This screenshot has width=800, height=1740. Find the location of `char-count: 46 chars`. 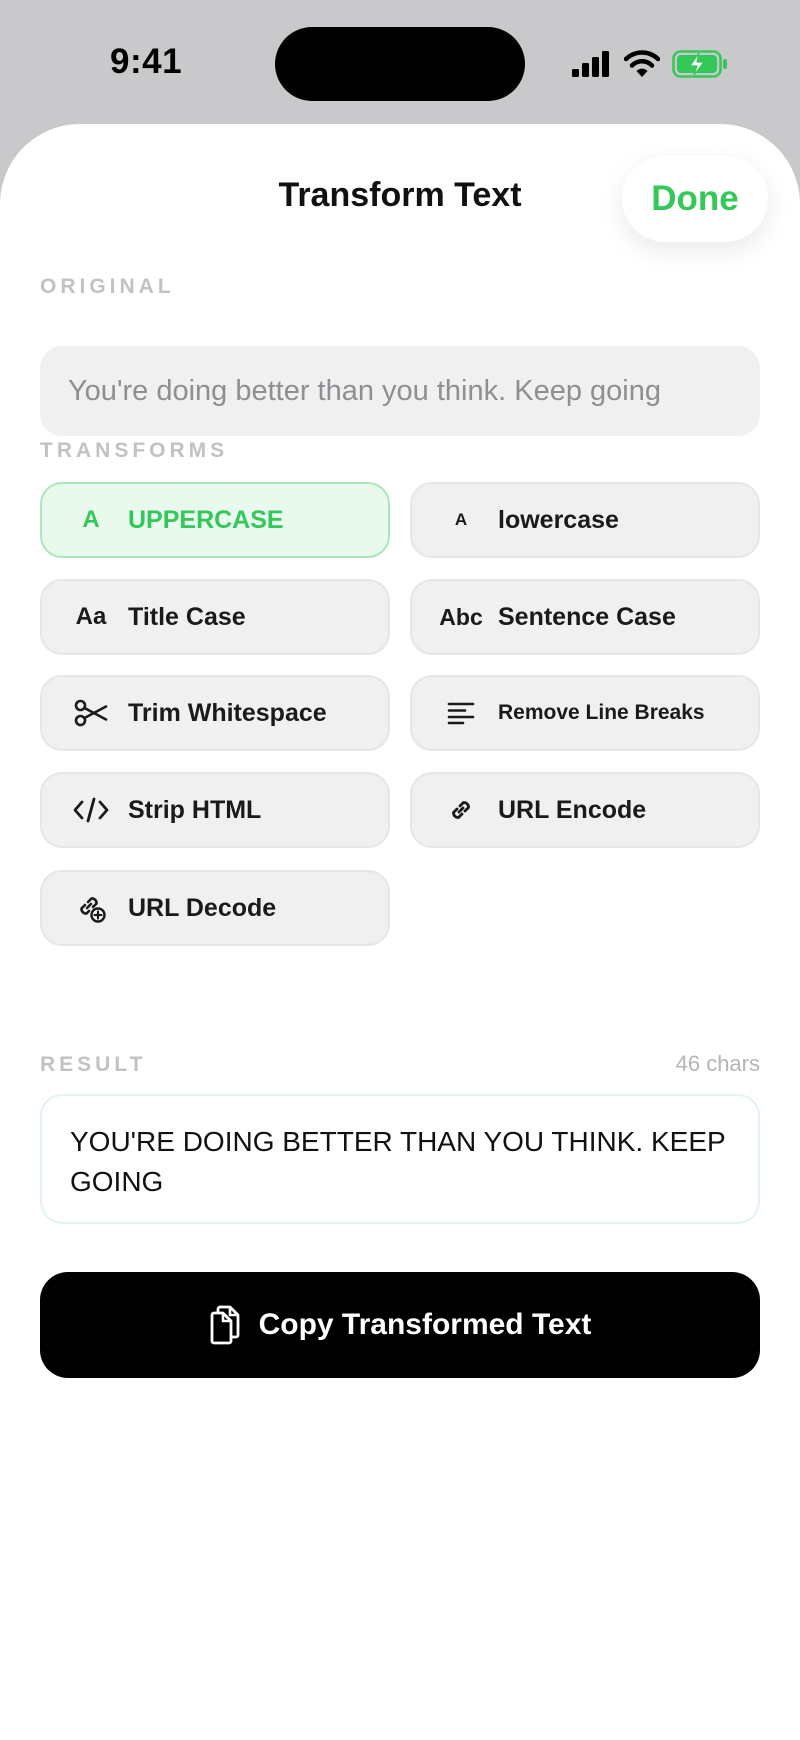

char-count: 46 chars is located at coordinates (717, 1063).